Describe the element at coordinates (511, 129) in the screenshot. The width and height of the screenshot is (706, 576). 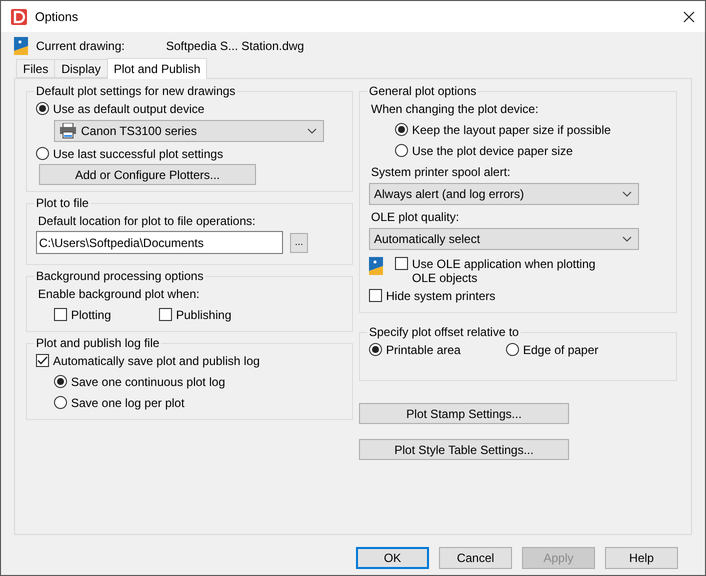
I see `option-label: Keep the layout paper size if possible` at that location.